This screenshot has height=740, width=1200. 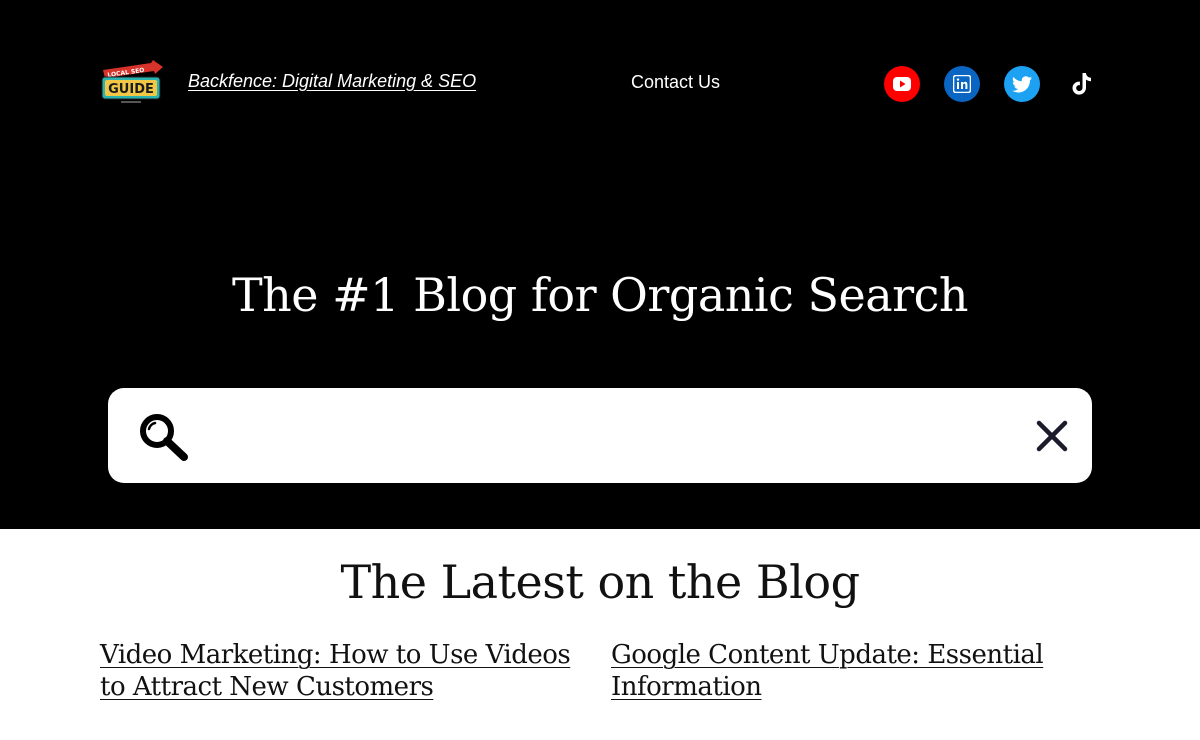 I want to click on twitter-icon, so click(x=1022, y=83).